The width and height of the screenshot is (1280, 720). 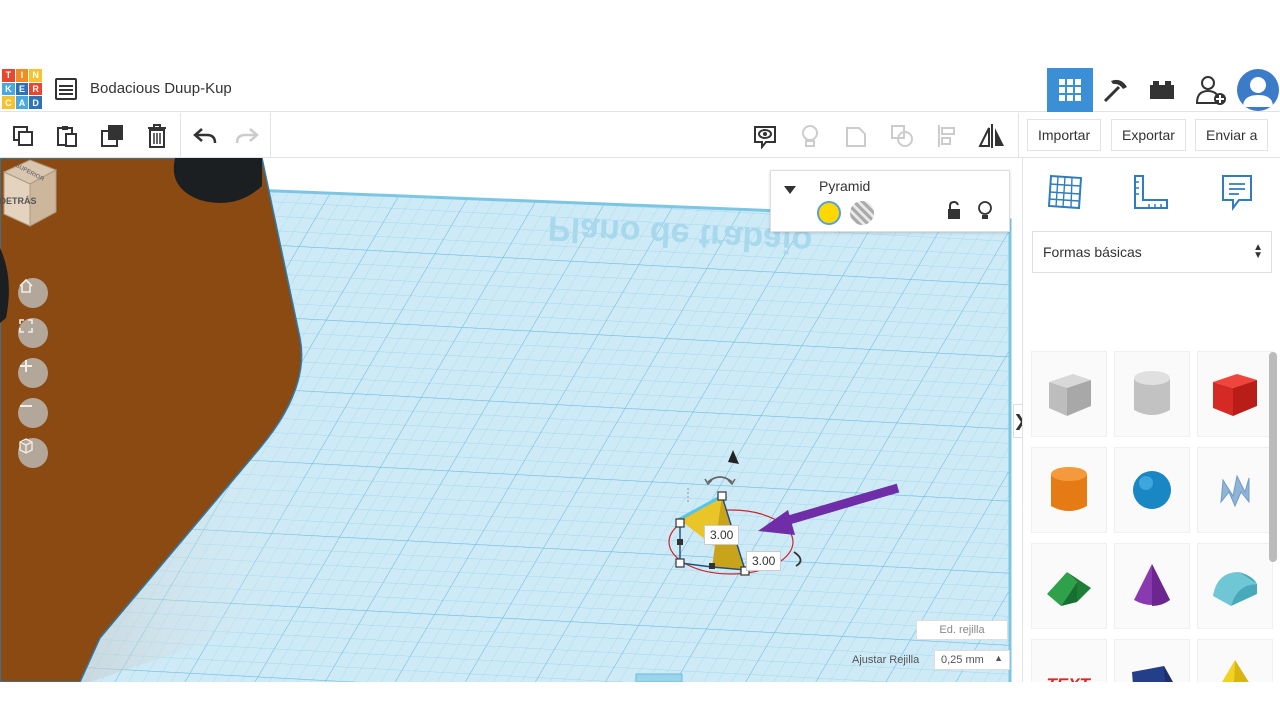 What do you see at coordinates (1152, 394) in the screenshot?
I see `shape-cylinder-hole` at bounding box center [1152, 394].